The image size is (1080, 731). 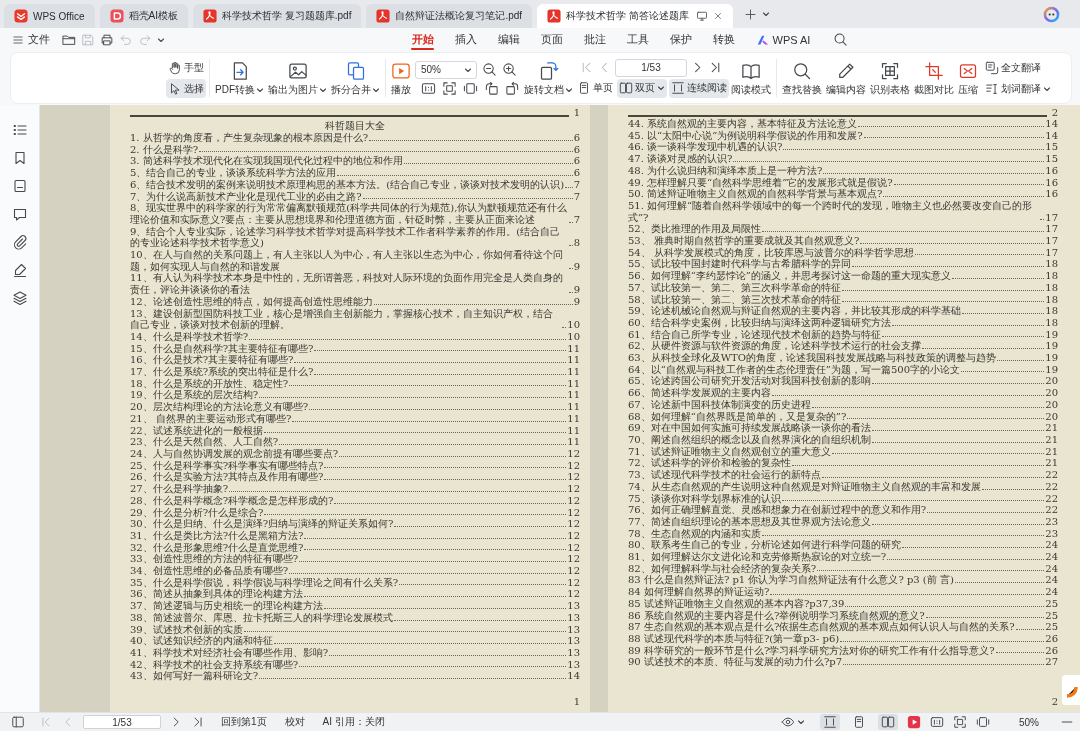 What do you see at coordinates (143, 16) in the screenshot?
I see `window-tab: 稻壳AI模板` at bounding box center [143, 16].